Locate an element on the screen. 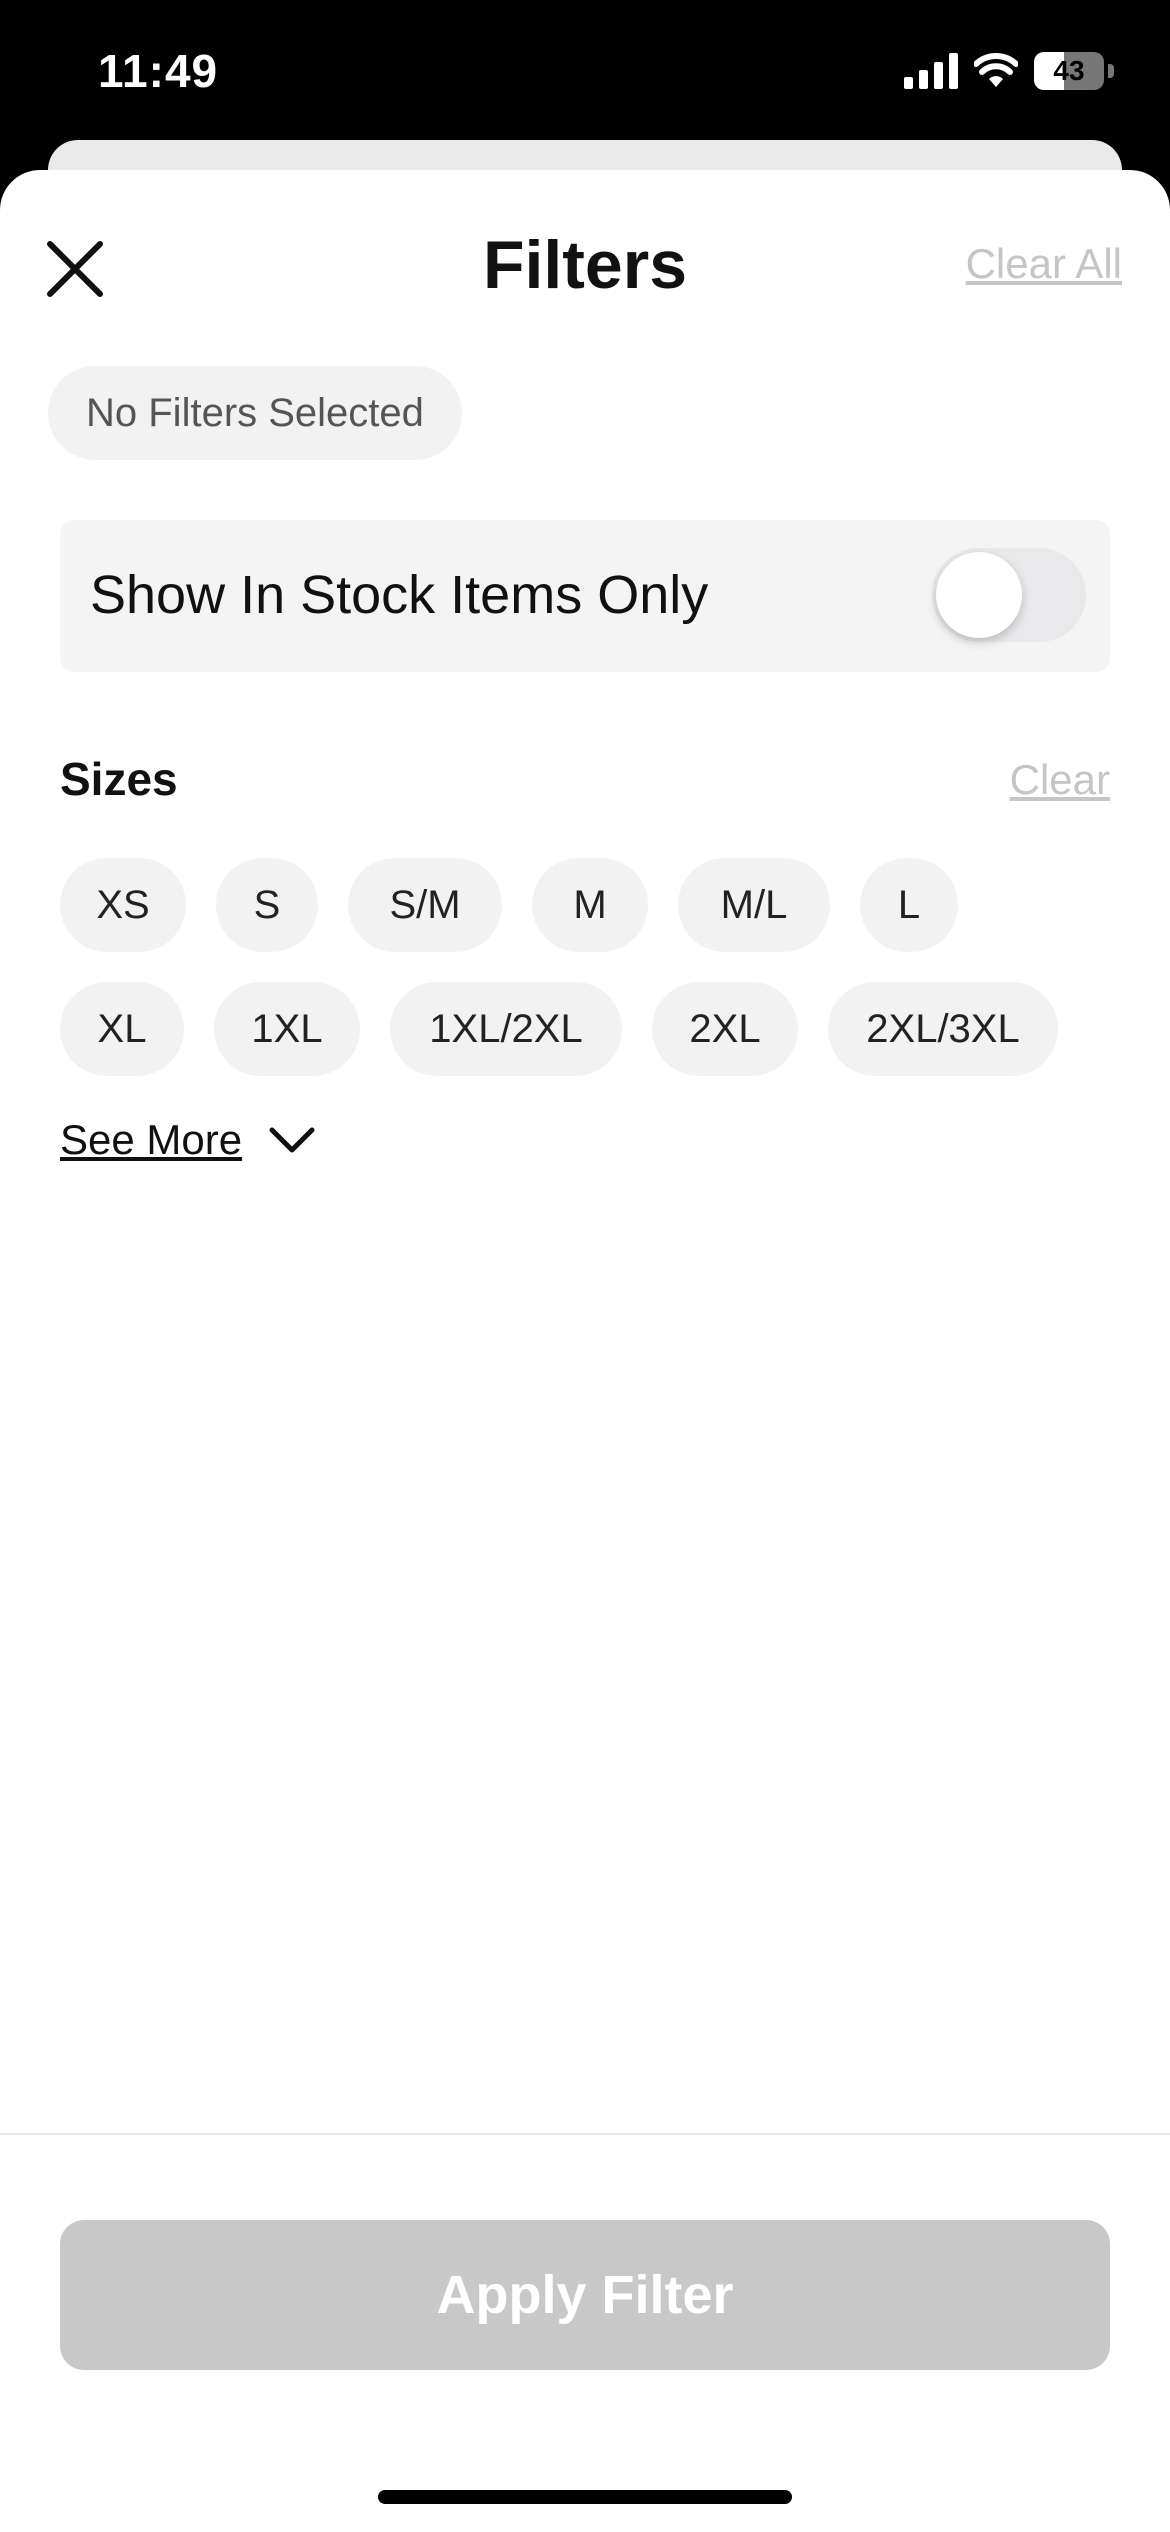 This screenshot has height=2532, width=1170. size-chip-m-l: M/L is located at coordinates (754, 905).